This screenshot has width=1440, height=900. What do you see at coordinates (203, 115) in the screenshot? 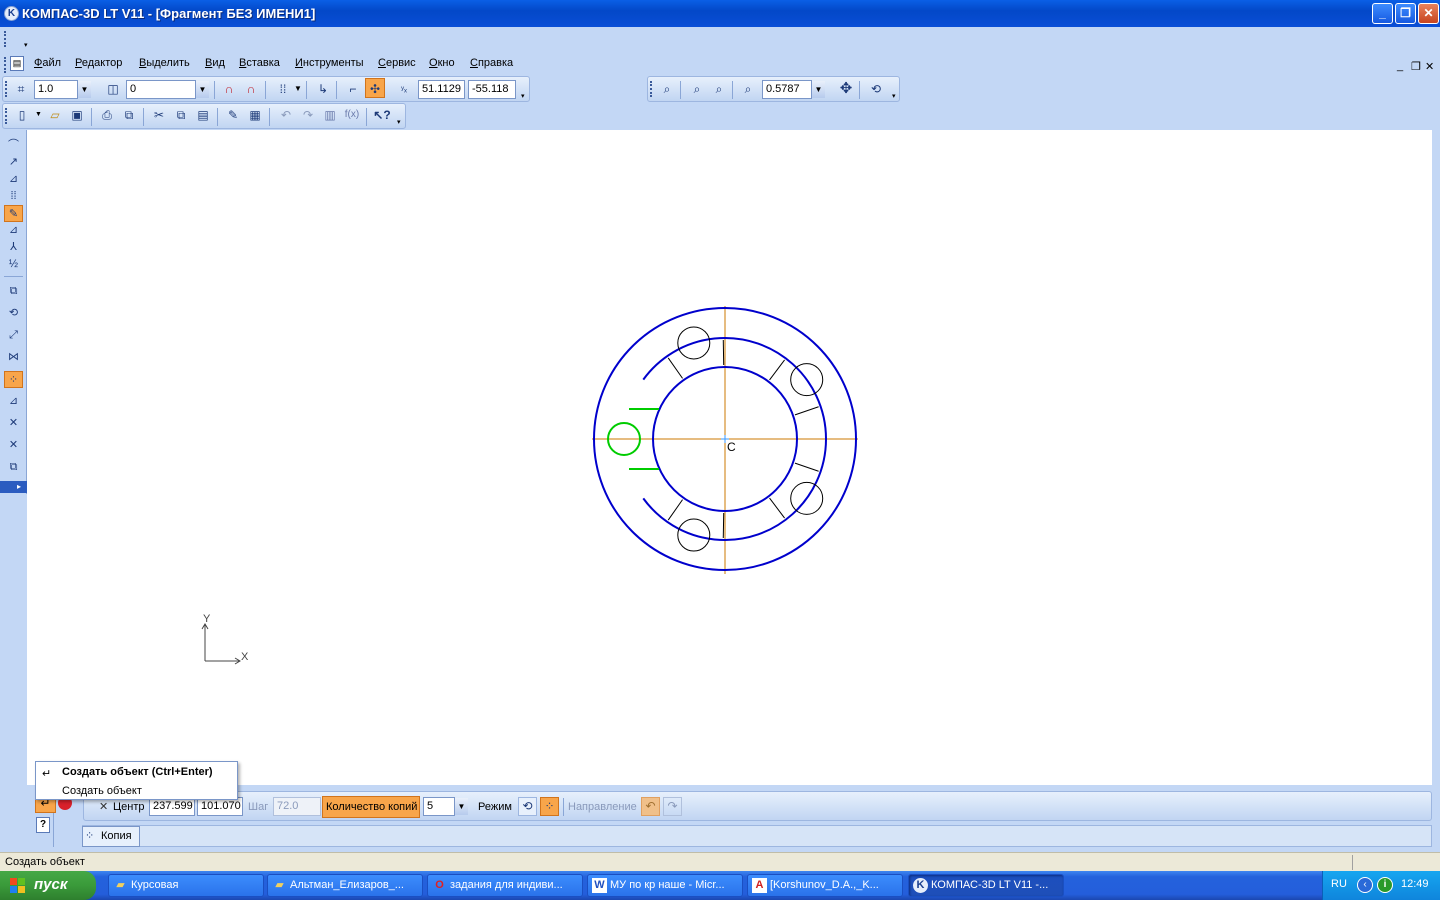
I see `paste-icon: ▤` at bounding box center [203, 115].